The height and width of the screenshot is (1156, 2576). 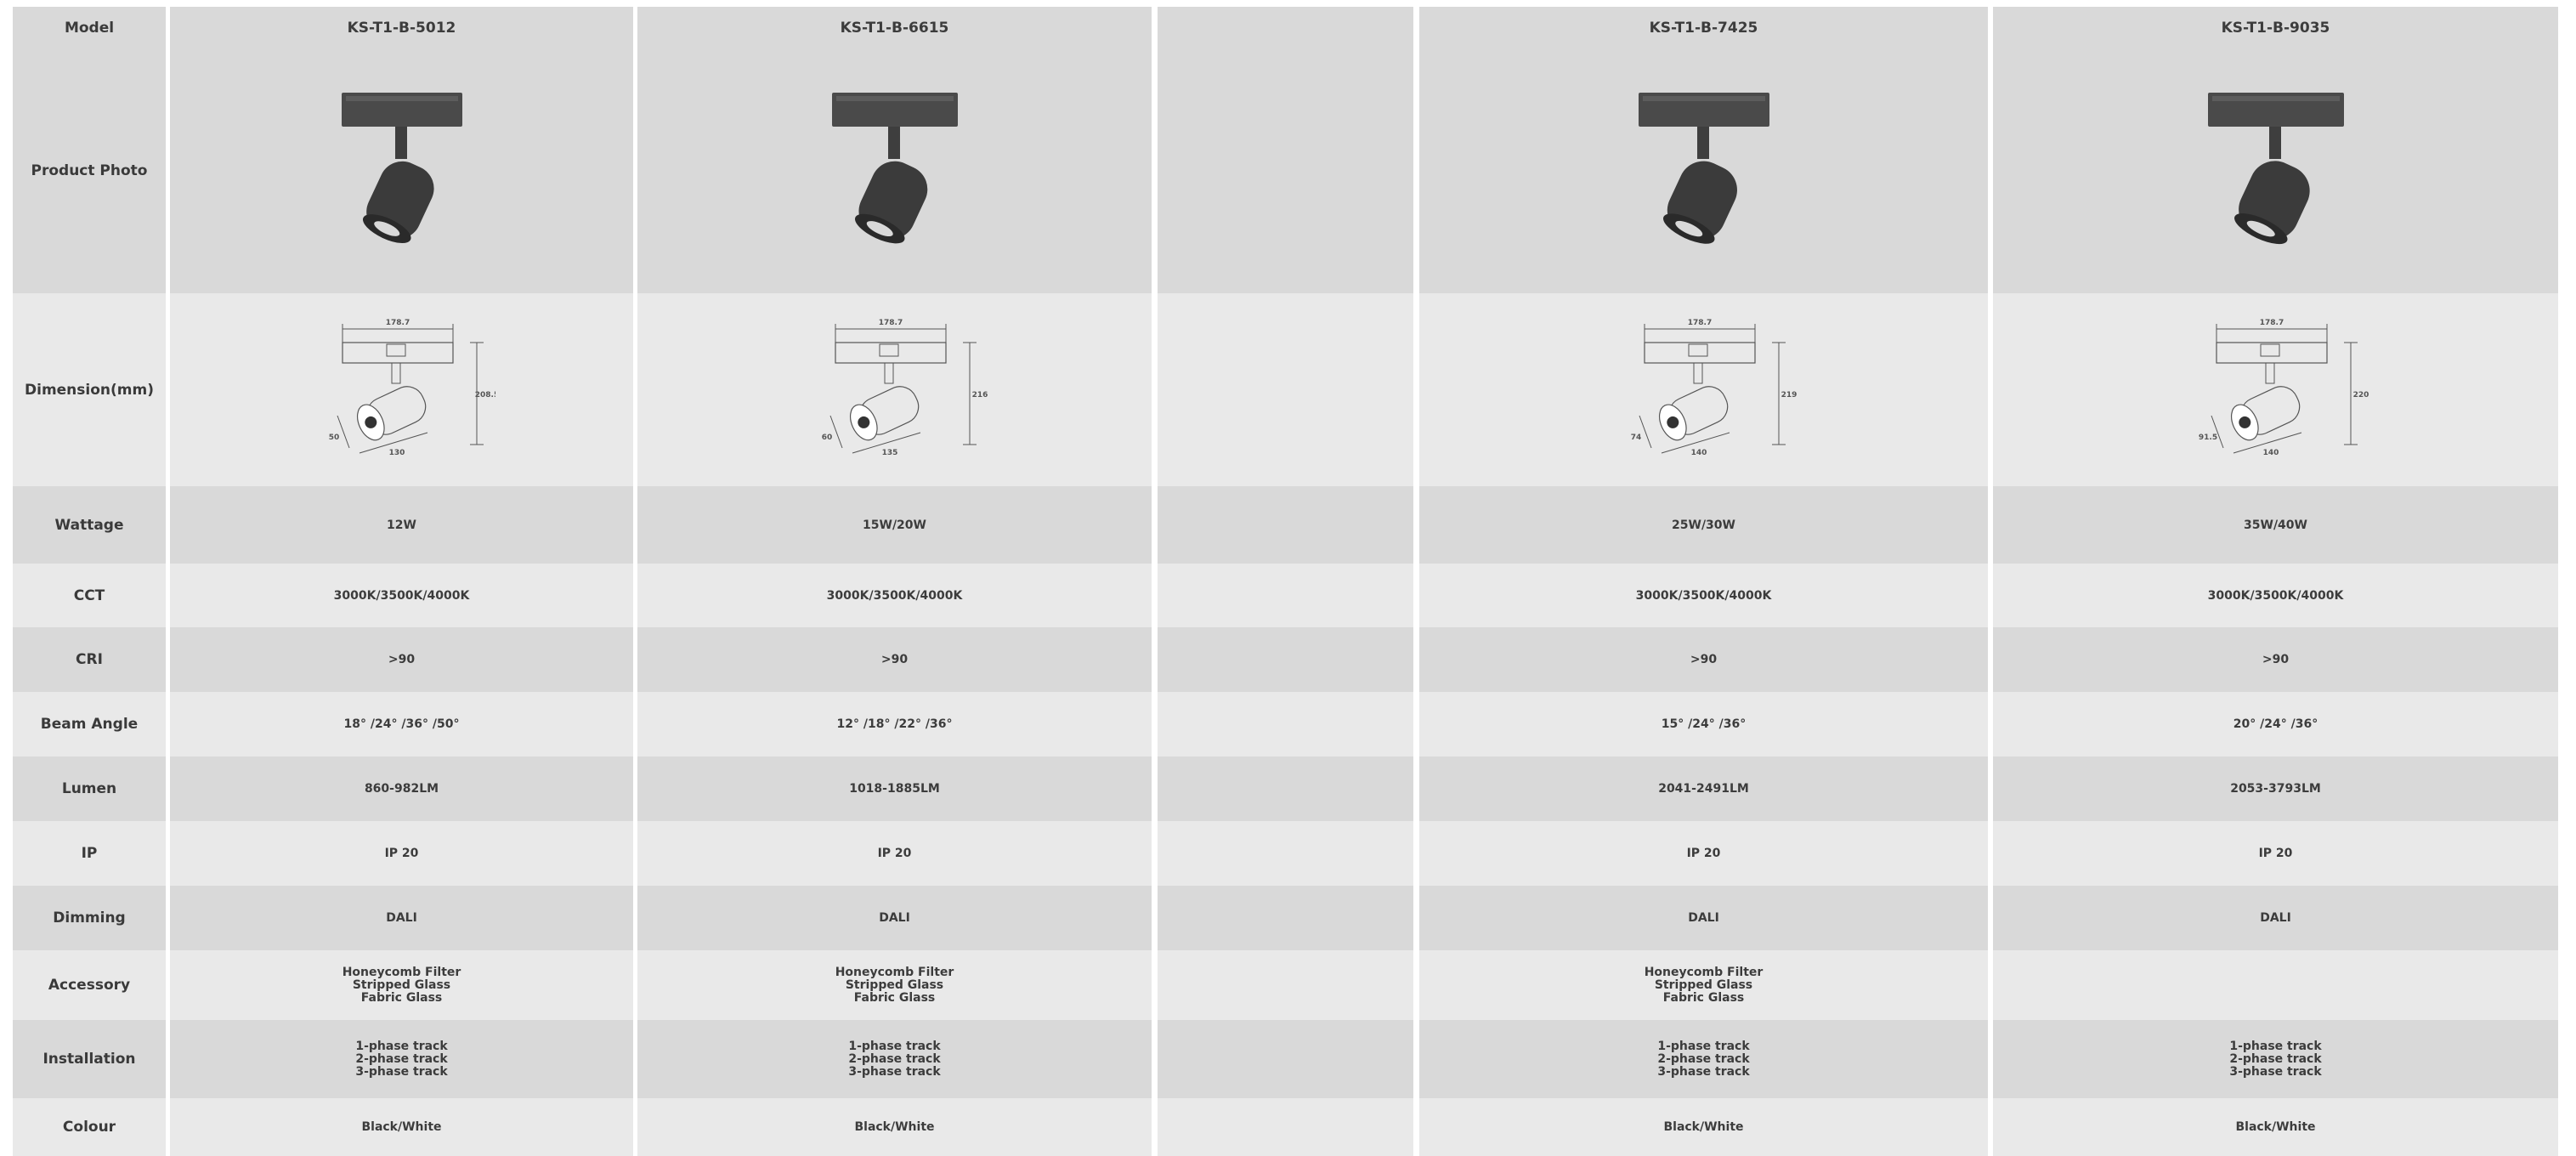 What do you see at coordinates (1789, 395) in the screenshot?
I see `height-label: 219` at bounding box center [1789, 395].